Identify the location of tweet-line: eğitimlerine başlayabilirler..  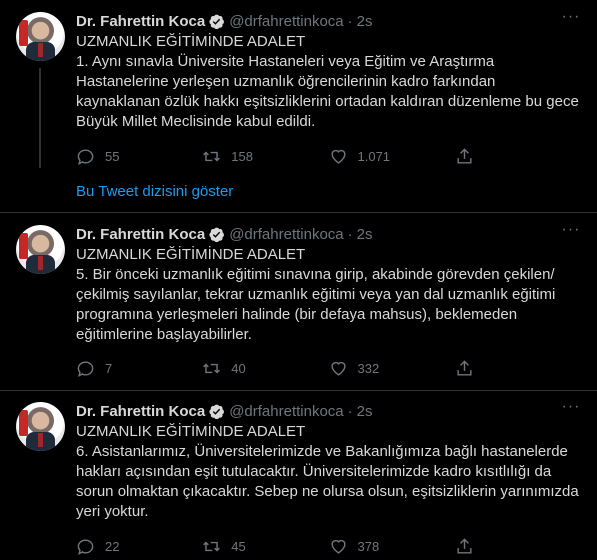
(164, 334).